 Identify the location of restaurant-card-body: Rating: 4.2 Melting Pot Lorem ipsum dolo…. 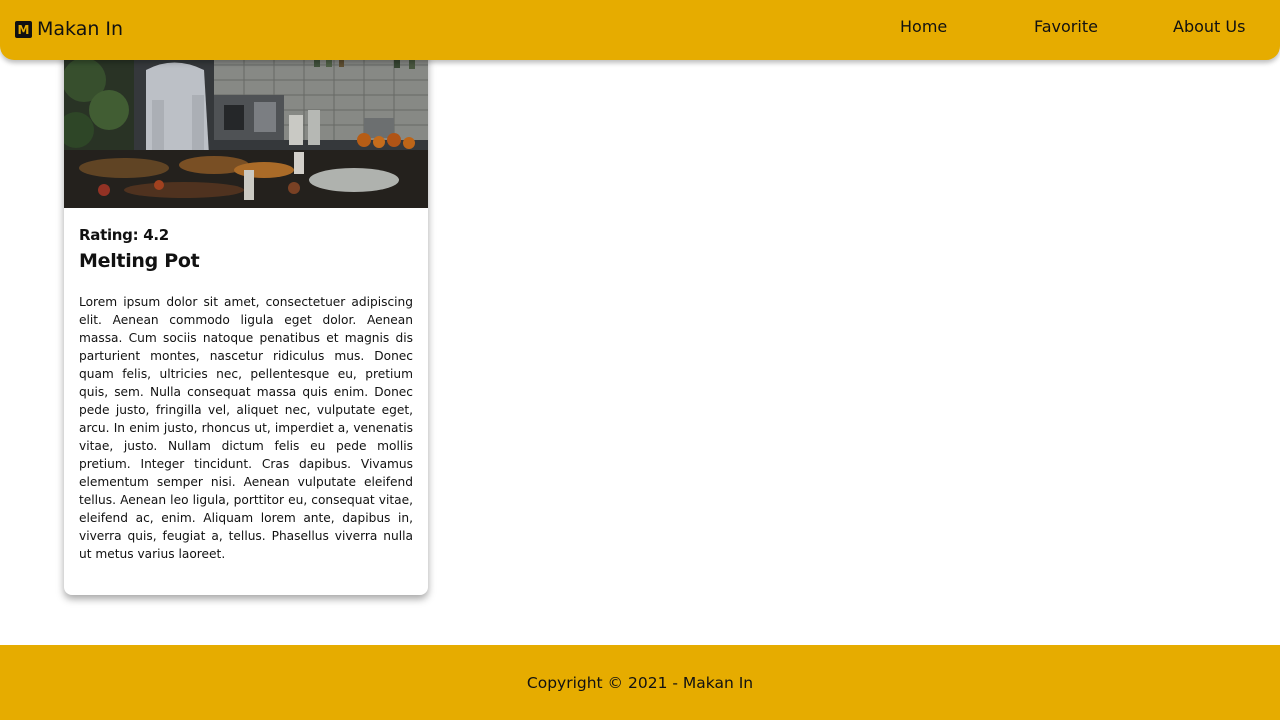
(246, 394).